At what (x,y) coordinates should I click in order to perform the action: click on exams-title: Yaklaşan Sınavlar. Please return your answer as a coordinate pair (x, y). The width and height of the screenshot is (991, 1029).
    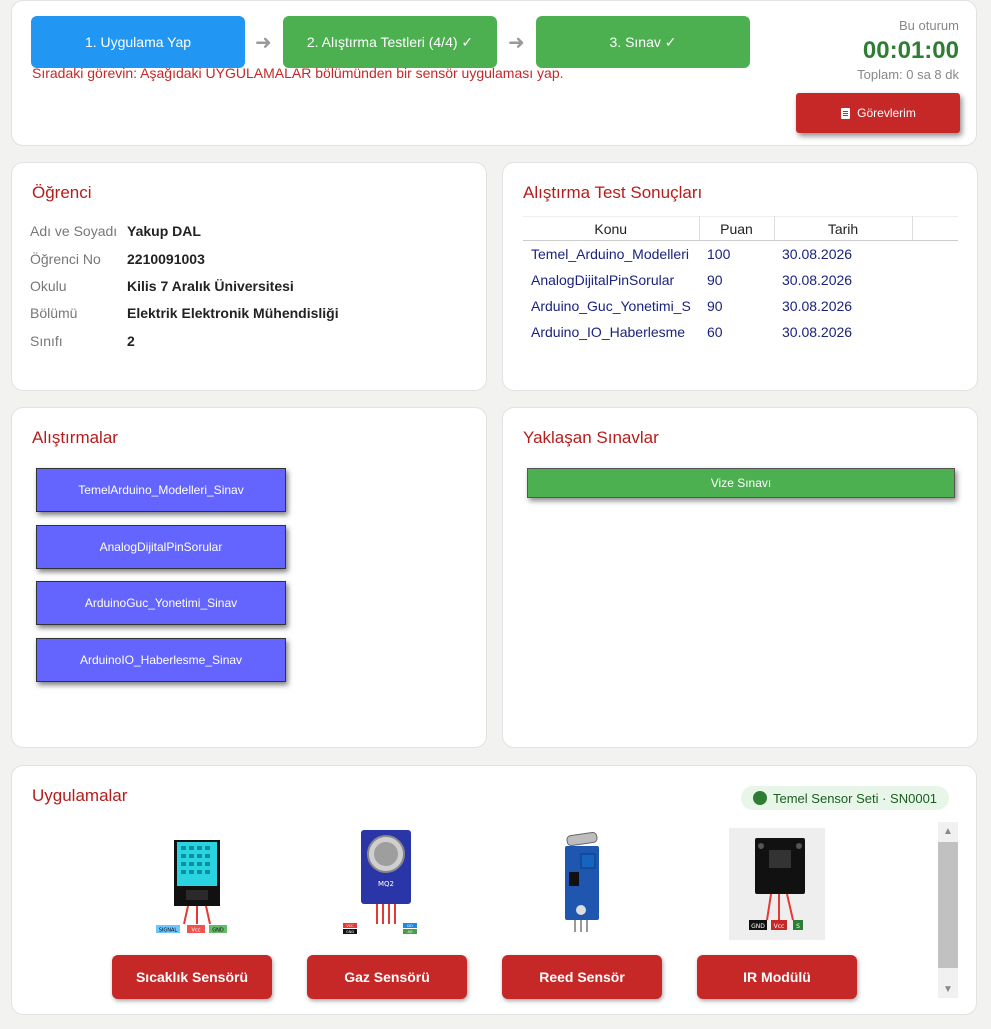
    Looking at the image, I should click on (591, 437).